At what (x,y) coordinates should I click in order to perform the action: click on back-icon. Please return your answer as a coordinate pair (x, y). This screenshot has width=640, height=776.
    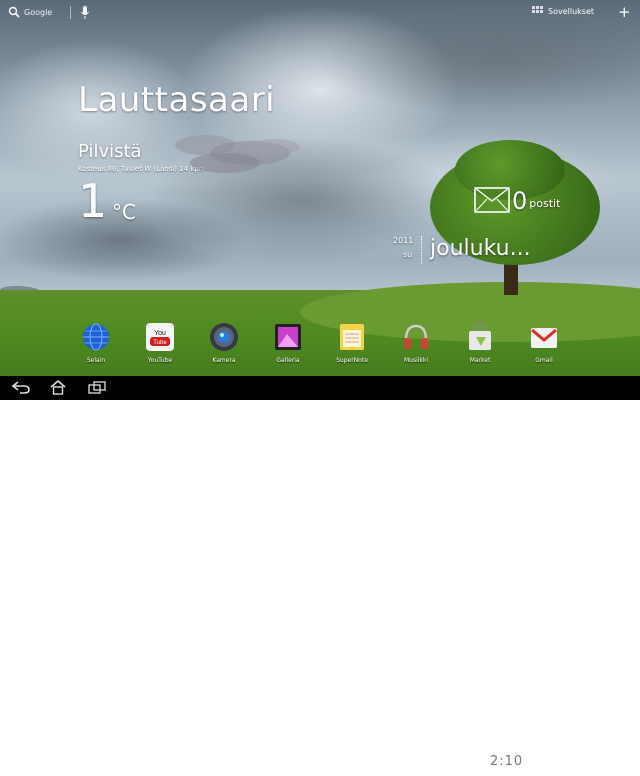
    Looking at the image, I should click on (21, 387).